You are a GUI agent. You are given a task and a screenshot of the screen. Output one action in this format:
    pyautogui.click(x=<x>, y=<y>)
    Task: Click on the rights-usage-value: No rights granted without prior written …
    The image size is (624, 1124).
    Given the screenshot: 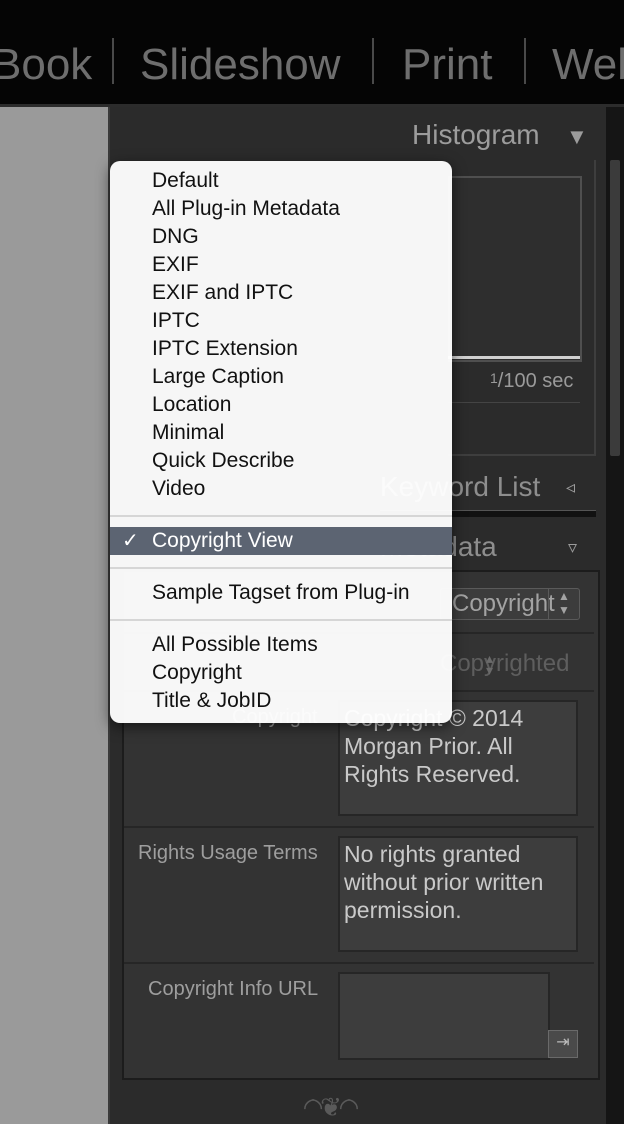 What is the action you would take?
    pyautogui.click(x=444, y=882)
    